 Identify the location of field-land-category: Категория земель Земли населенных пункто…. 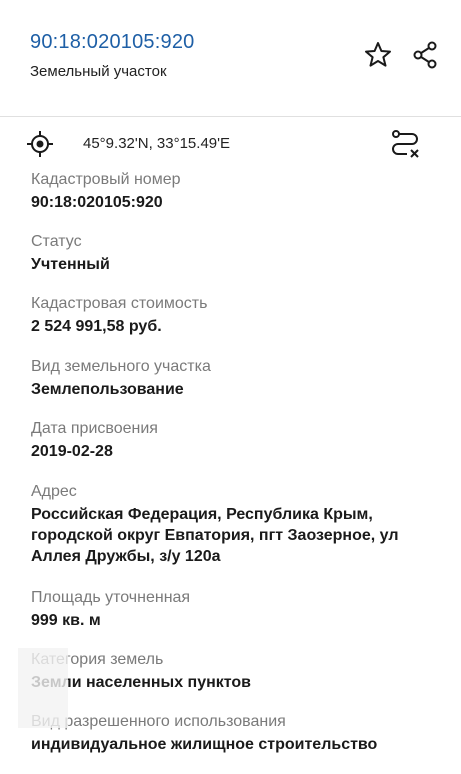
(230, 681).